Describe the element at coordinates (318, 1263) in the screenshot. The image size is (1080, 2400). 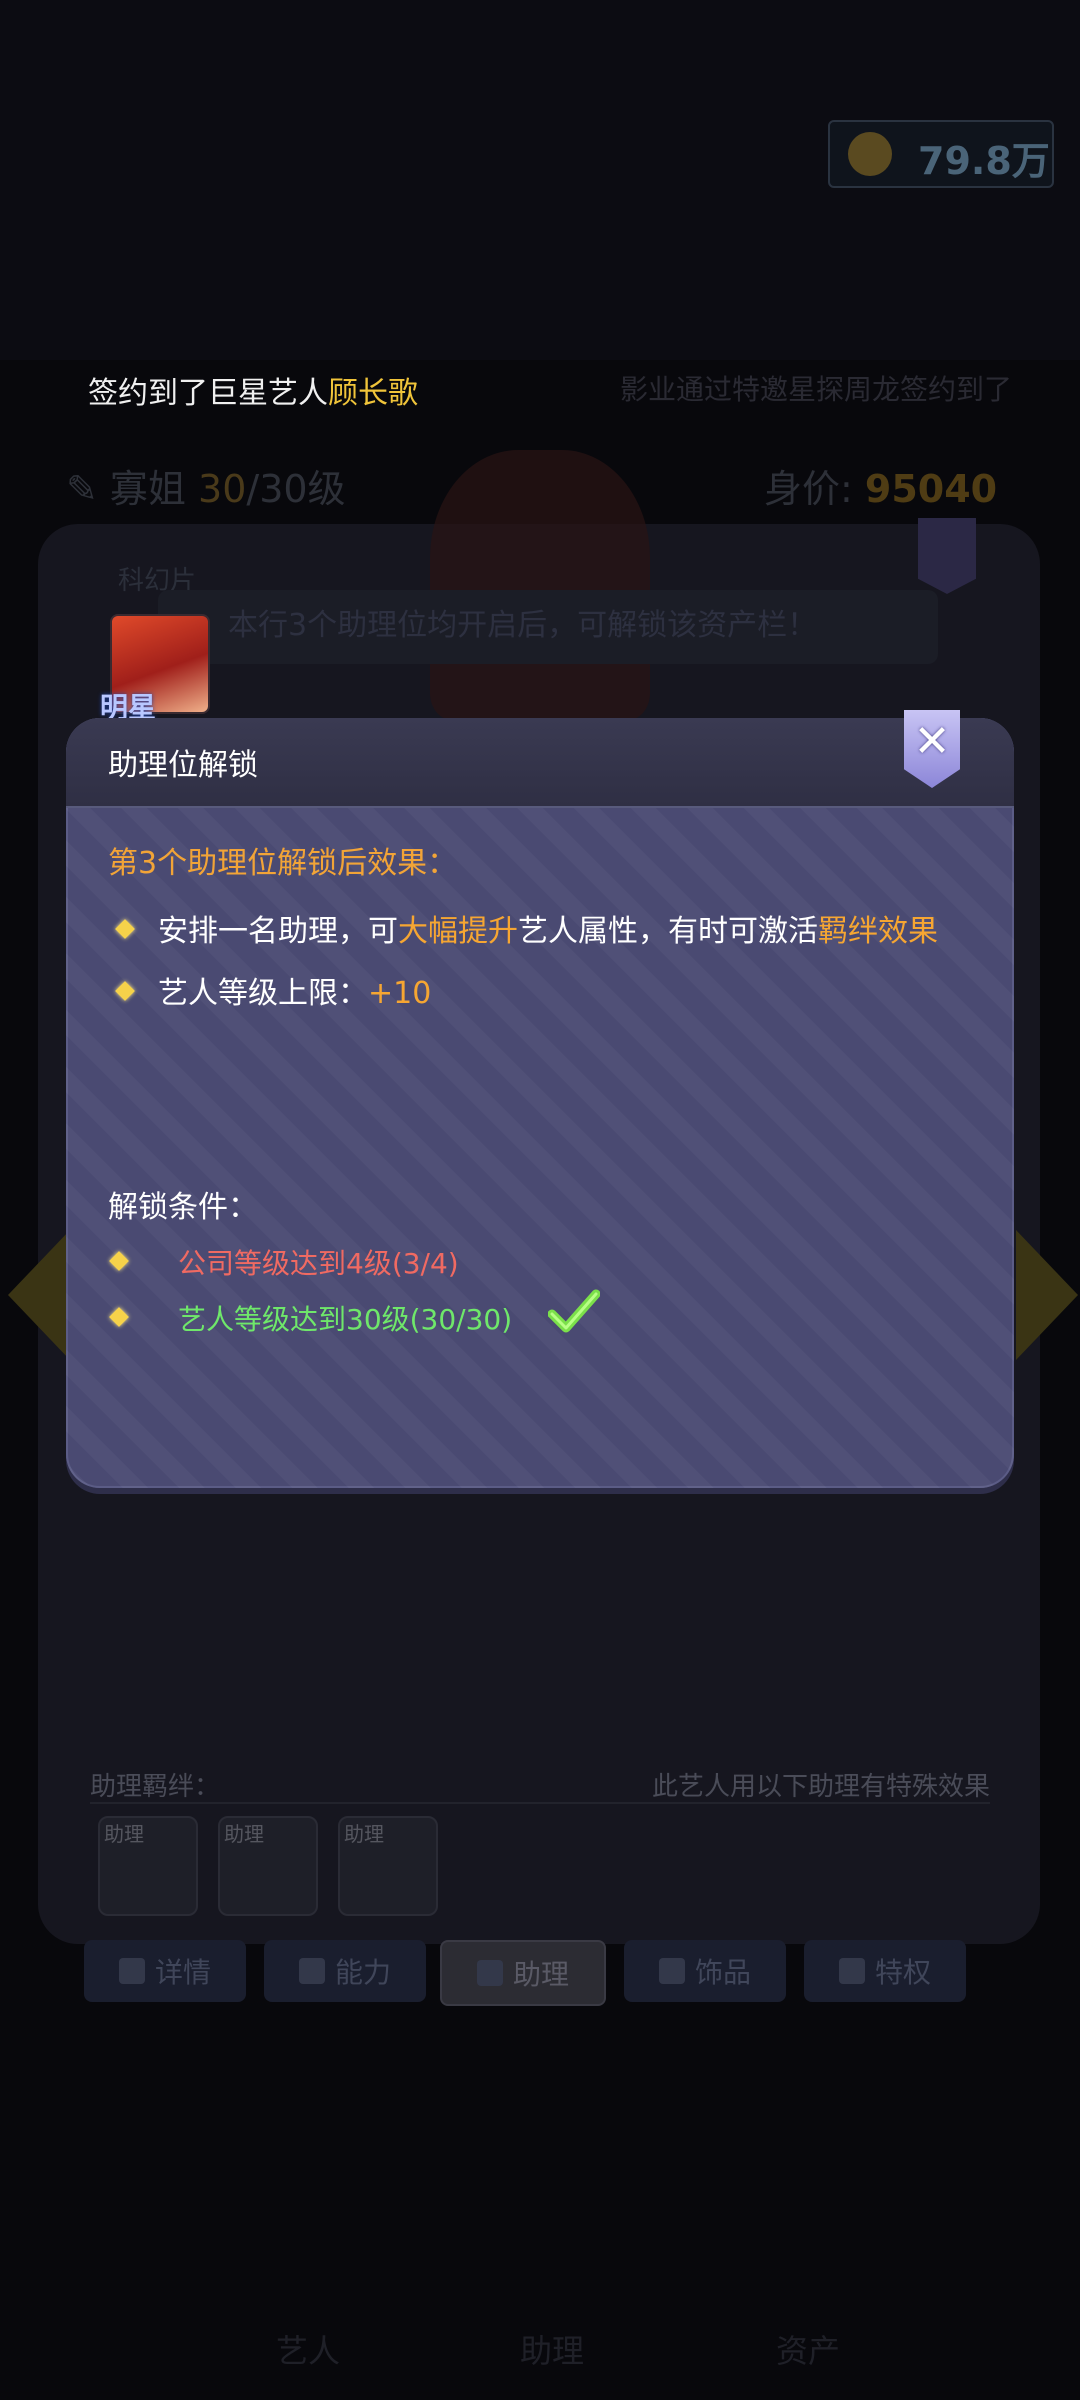
I see `condition-company-level: 公司等级达到4级(3/4)` at that location.